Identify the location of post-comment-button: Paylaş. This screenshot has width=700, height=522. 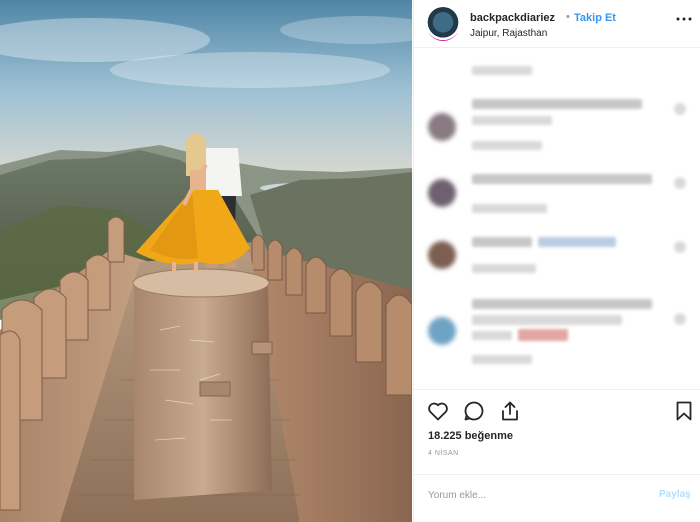
(675, 494).